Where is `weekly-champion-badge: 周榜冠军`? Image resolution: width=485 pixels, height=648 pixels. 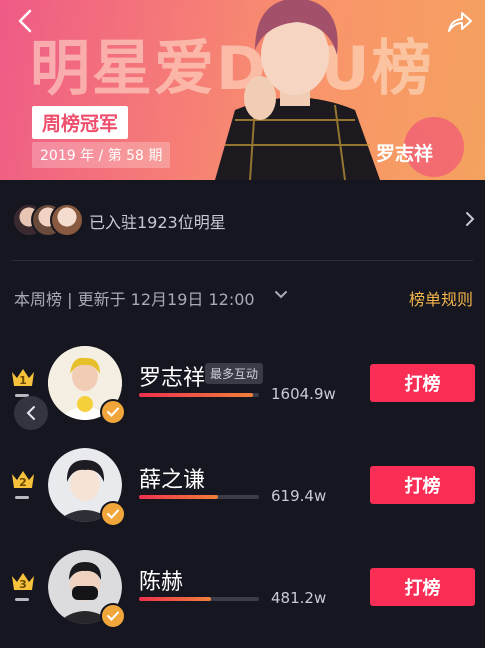 weekly-champion-badge: 周榜冠军 is located at coordinates (80, 122).